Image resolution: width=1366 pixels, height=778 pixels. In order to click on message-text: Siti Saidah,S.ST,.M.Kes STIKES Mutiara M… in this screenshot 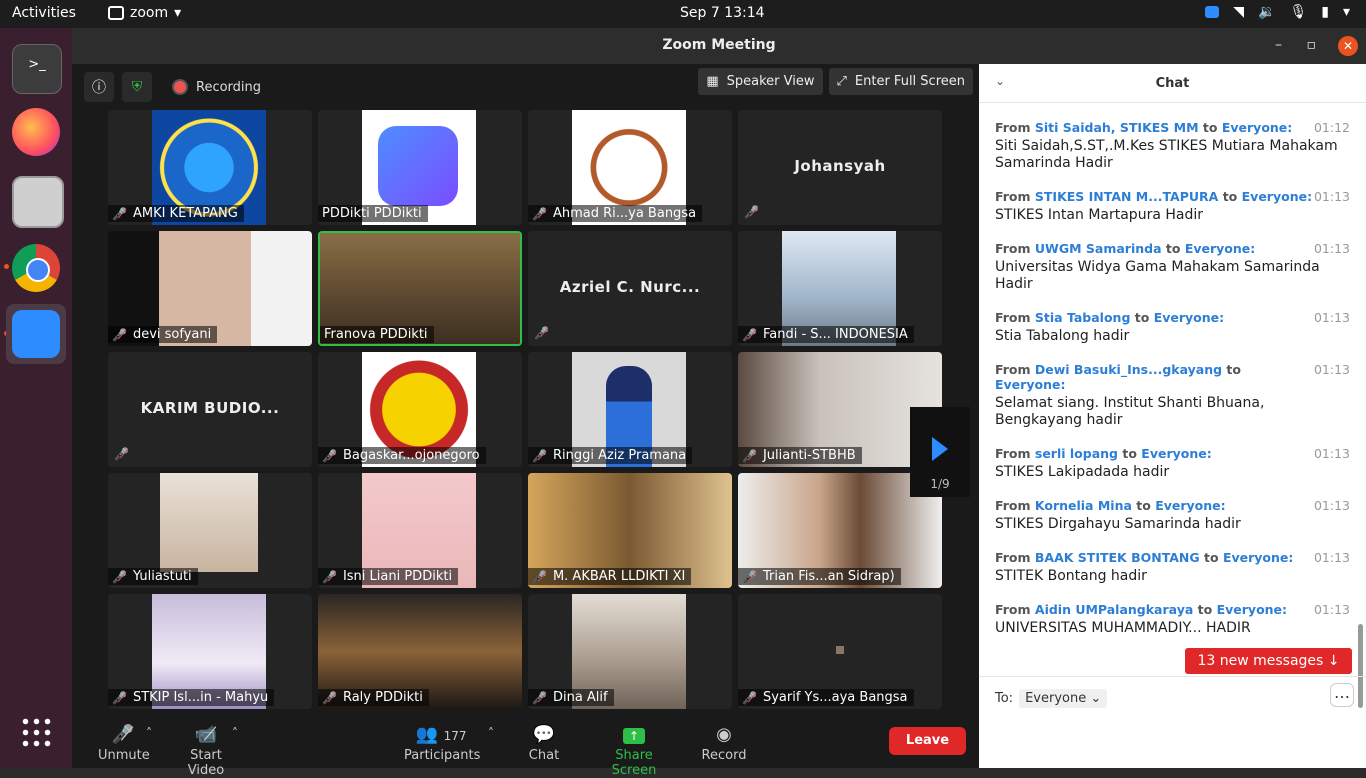, I will do `click(1166, 154)`.